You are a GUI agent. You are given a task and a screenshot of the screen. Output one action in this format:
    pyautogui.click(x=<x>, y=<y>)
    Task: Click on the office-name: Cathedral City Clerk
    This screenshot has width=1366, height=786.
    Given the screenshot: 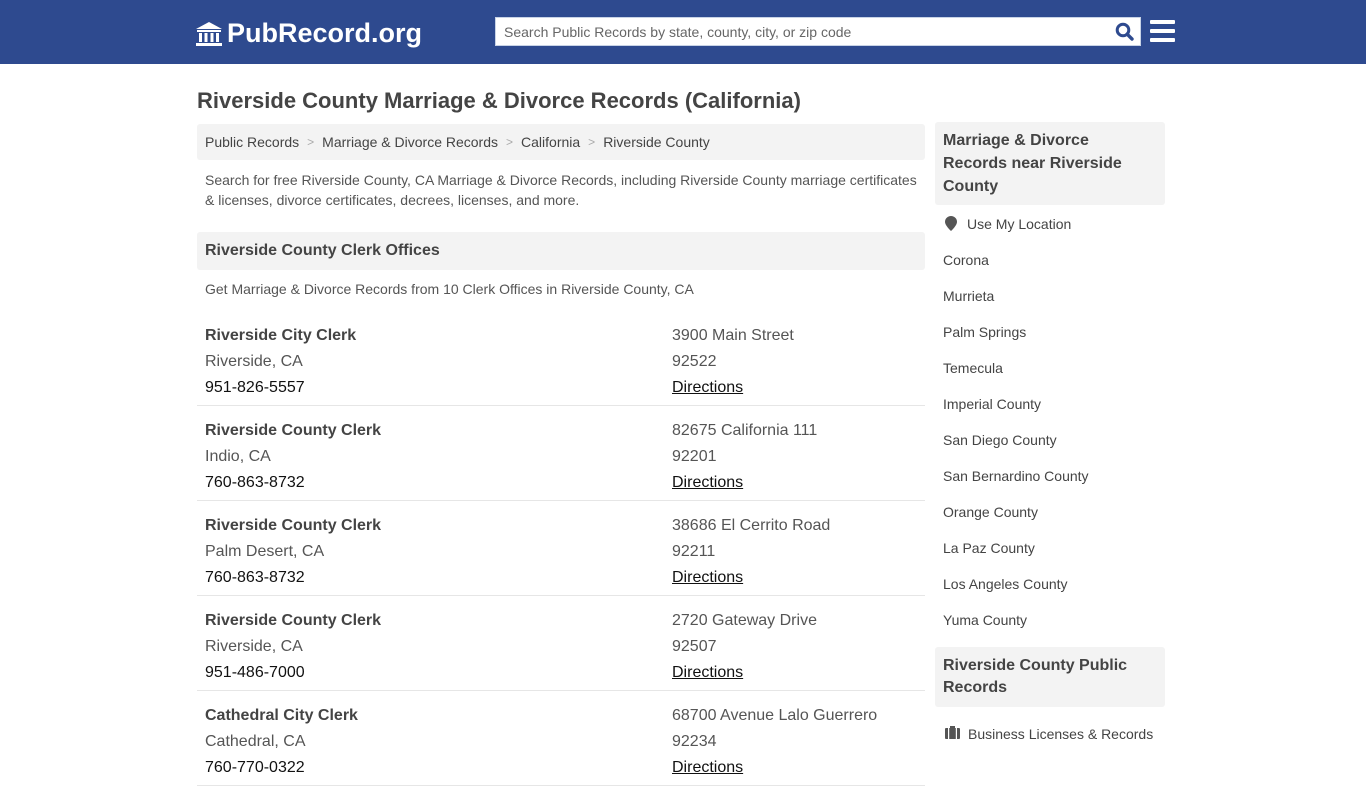 What is the action you would take?
    pyautogui.click(x=281, y=715)
    